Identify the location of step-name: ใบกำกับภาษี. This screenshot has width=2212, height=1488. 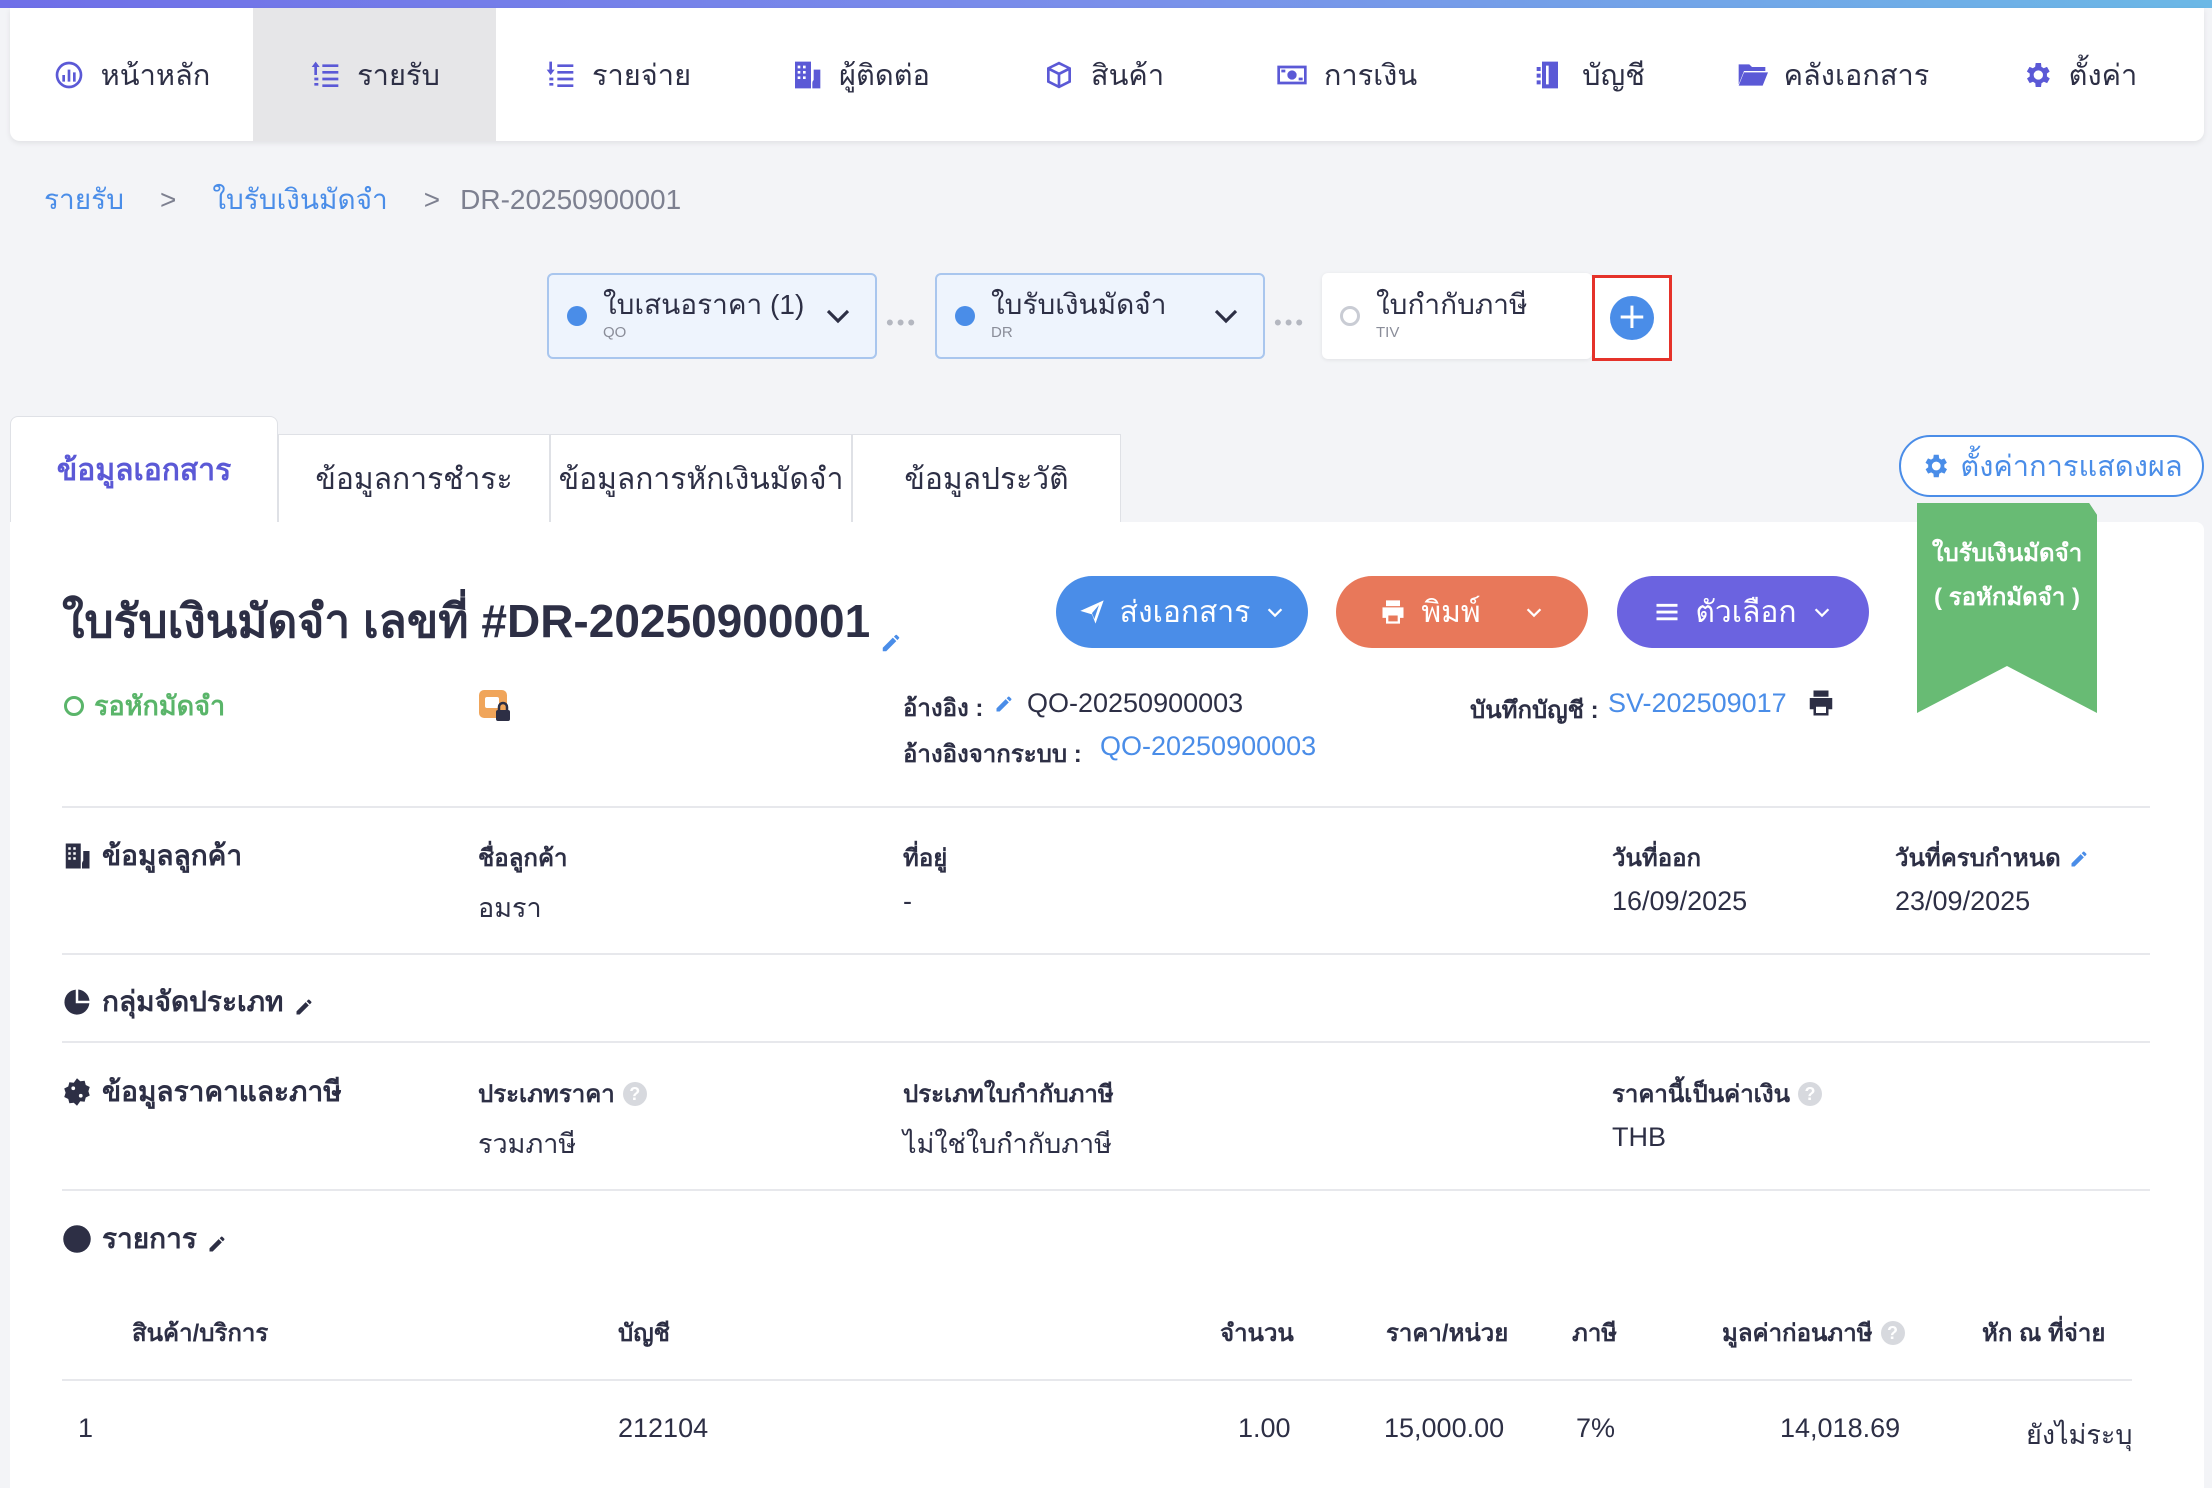
(1452, 305).